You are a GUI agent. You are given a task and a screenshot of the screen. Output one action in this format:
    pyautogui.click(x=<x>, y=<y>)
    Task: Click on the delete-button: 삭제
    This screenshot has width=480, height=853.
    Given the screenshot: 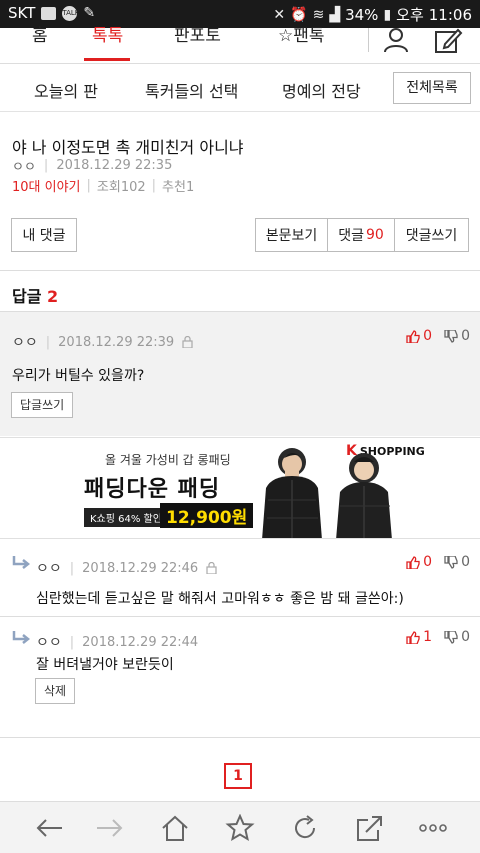 What is the action you would take?
    pyautogui.click(x=55, y=691)
    